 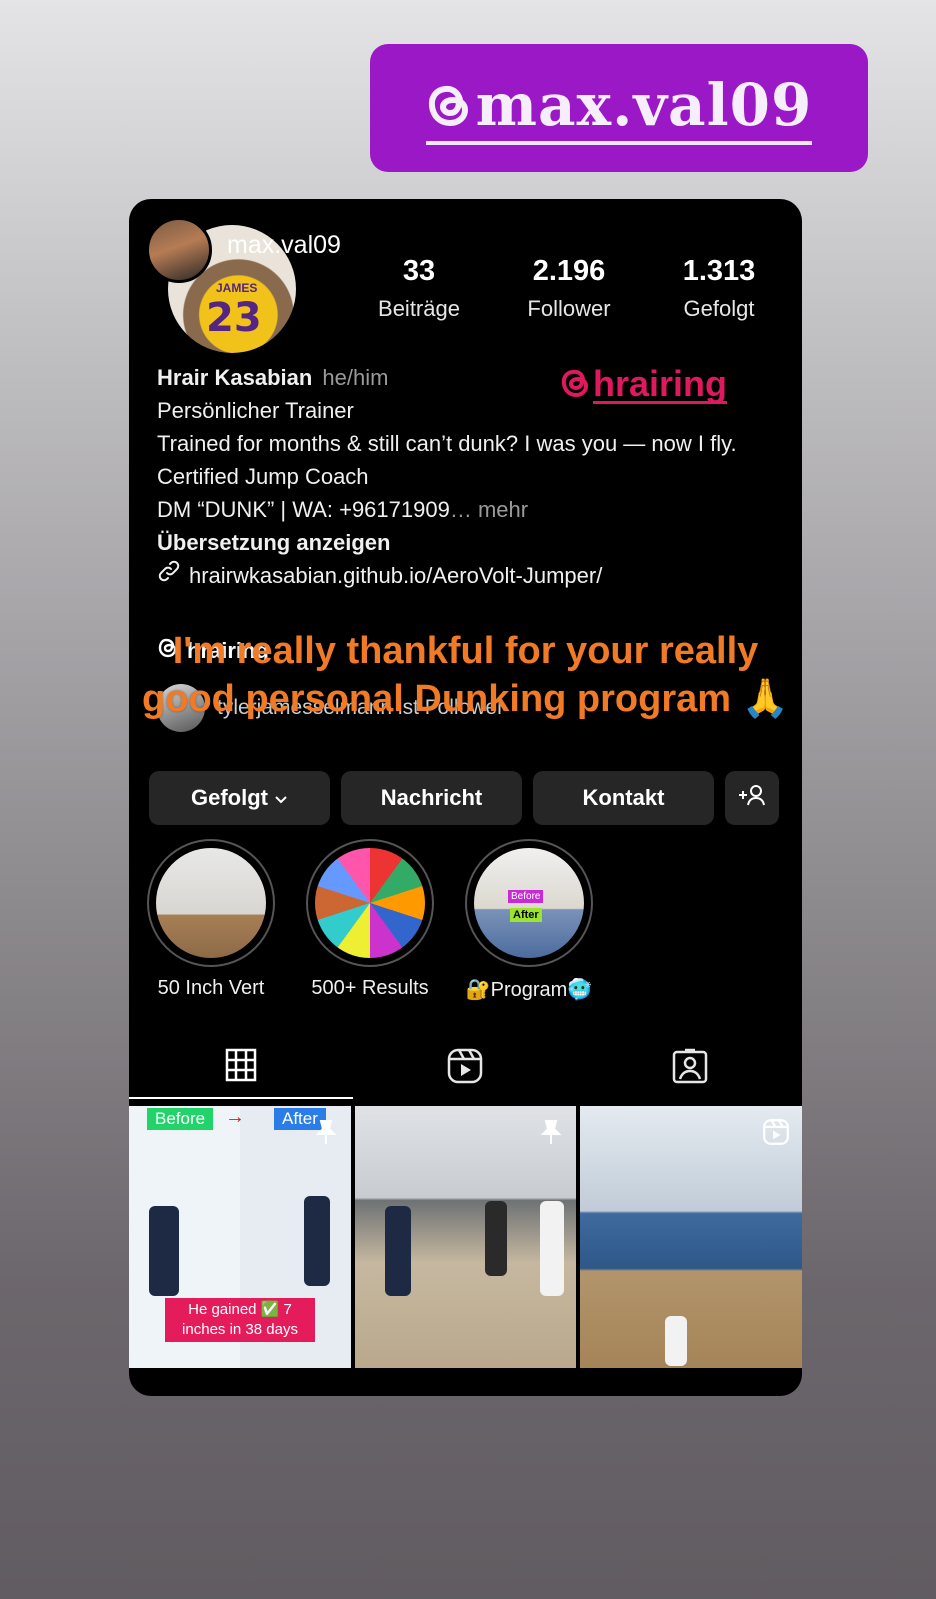 What do you see at coordinates (569, 308) in the screenshot?
I see `stat-label: Follower` at bounding box center [569, 308].